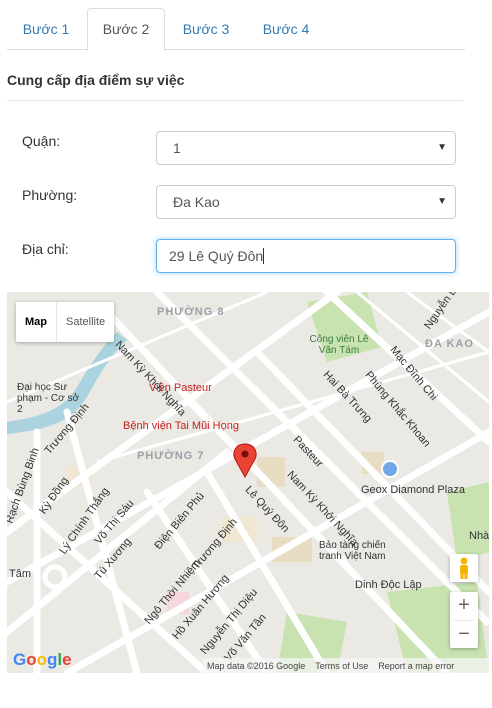 This screenshot has height=708, width=492. What do you see at coordinates (46, 29) in the screenshot?
I see `tab-step-1: Bước 1` at bounding box center [46, 29].